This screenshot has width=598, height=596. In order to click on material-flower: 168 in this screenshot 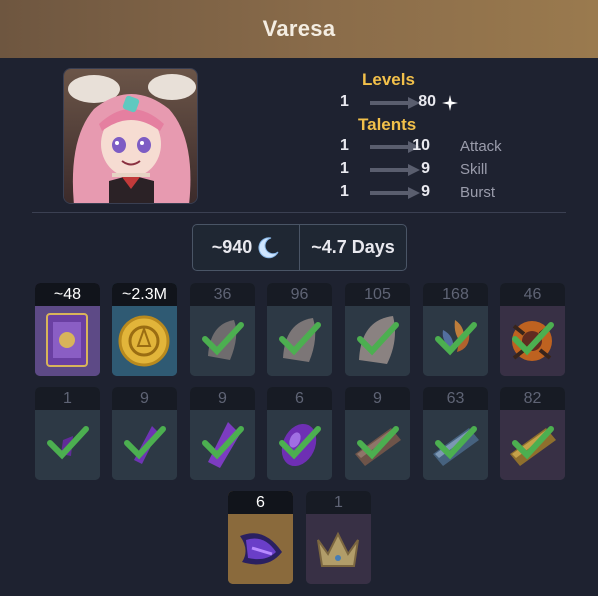, I will do `click(455, 329)`.